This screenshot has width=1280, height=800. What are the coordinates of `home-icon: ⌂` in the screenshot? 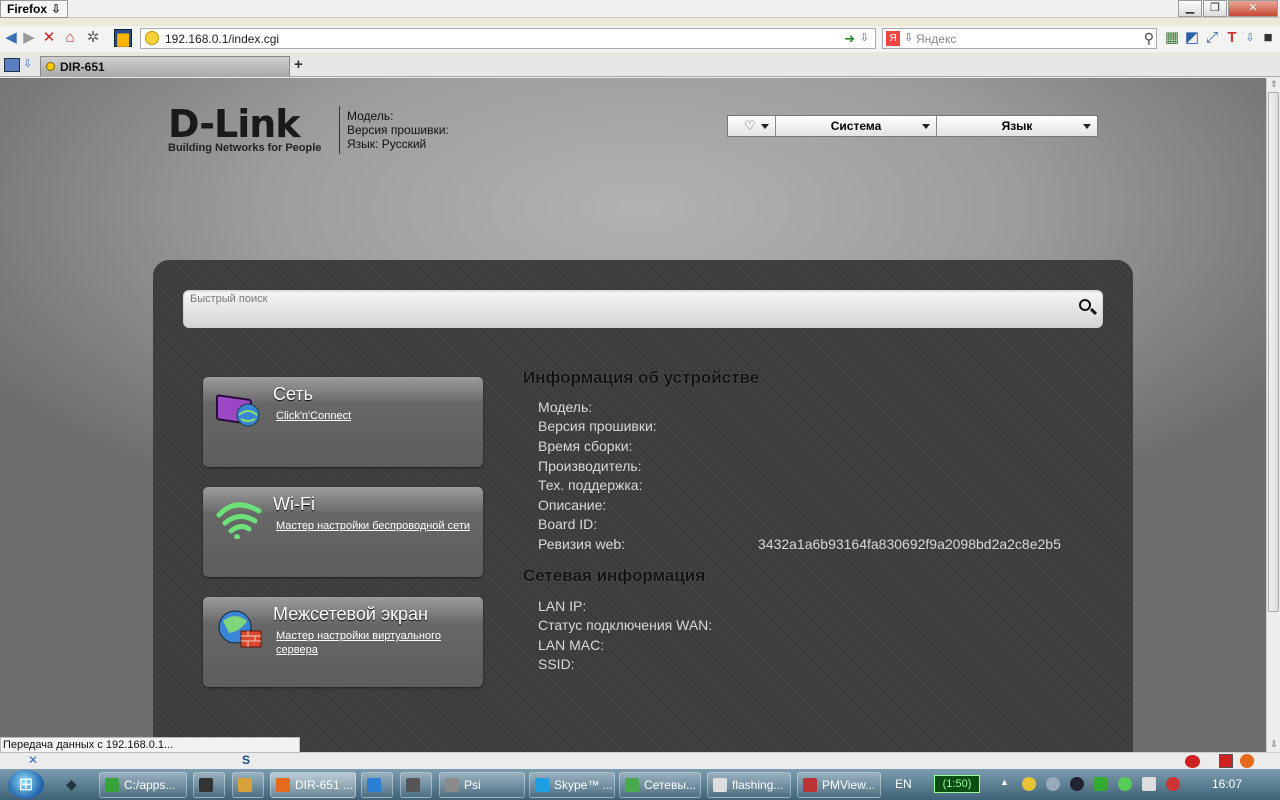 It's located at (70, 38).